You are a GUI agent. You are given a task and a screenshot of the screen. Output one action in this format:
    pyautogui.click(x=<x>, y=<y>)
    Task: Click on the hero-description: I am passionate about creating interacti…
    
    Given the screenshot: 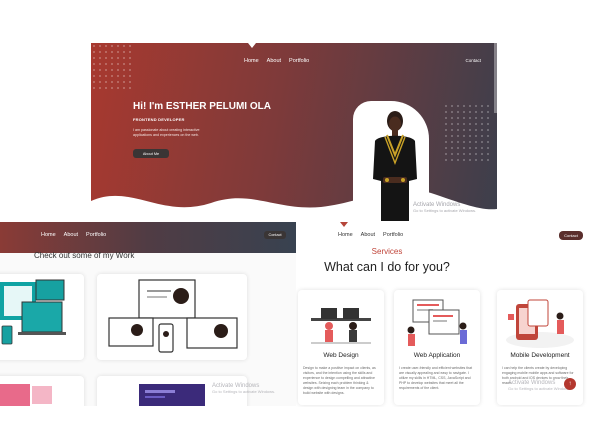 What is the action you would take?
    pyautogui.click(x=166, y=132)
    